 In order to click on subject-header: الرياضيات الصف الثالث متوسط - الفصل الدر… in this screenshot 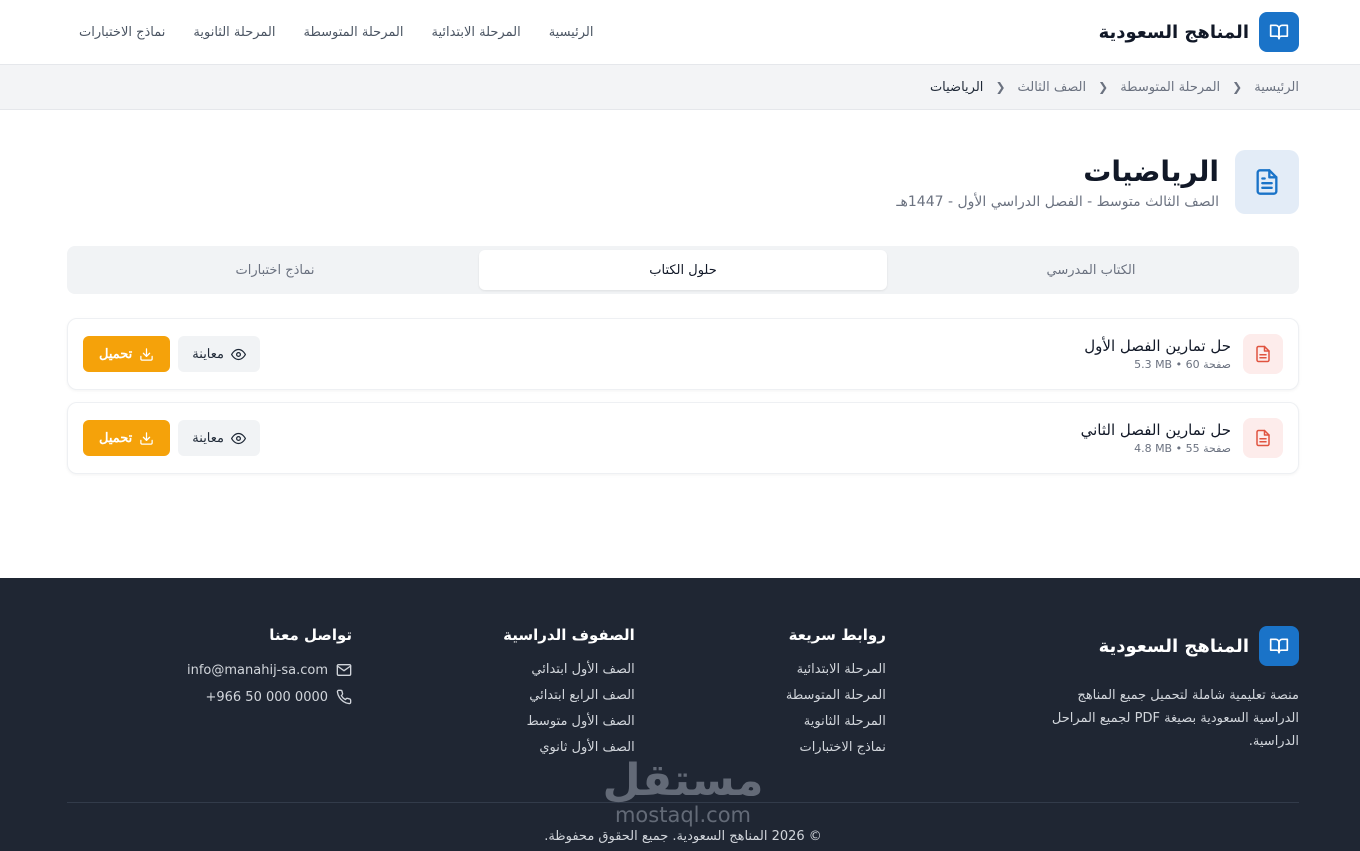, I will do `click(680, 162)`.